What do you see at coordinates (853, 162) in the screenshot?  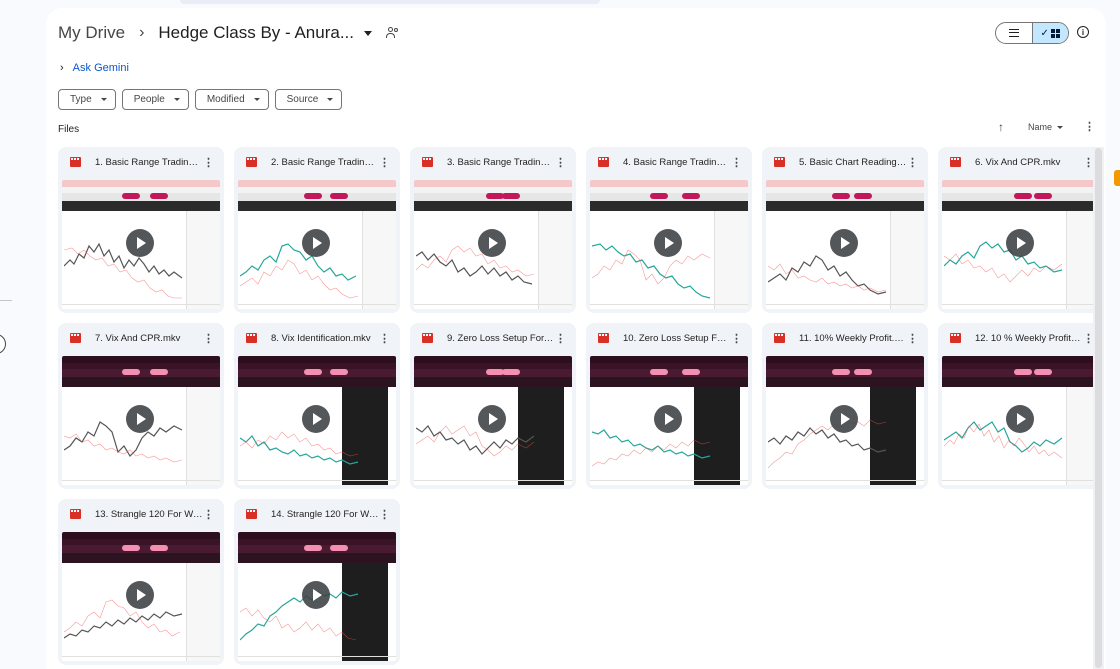 I see `file-name: 5. Basic Chart Reading.mkv` at bounding box center [853, 162].